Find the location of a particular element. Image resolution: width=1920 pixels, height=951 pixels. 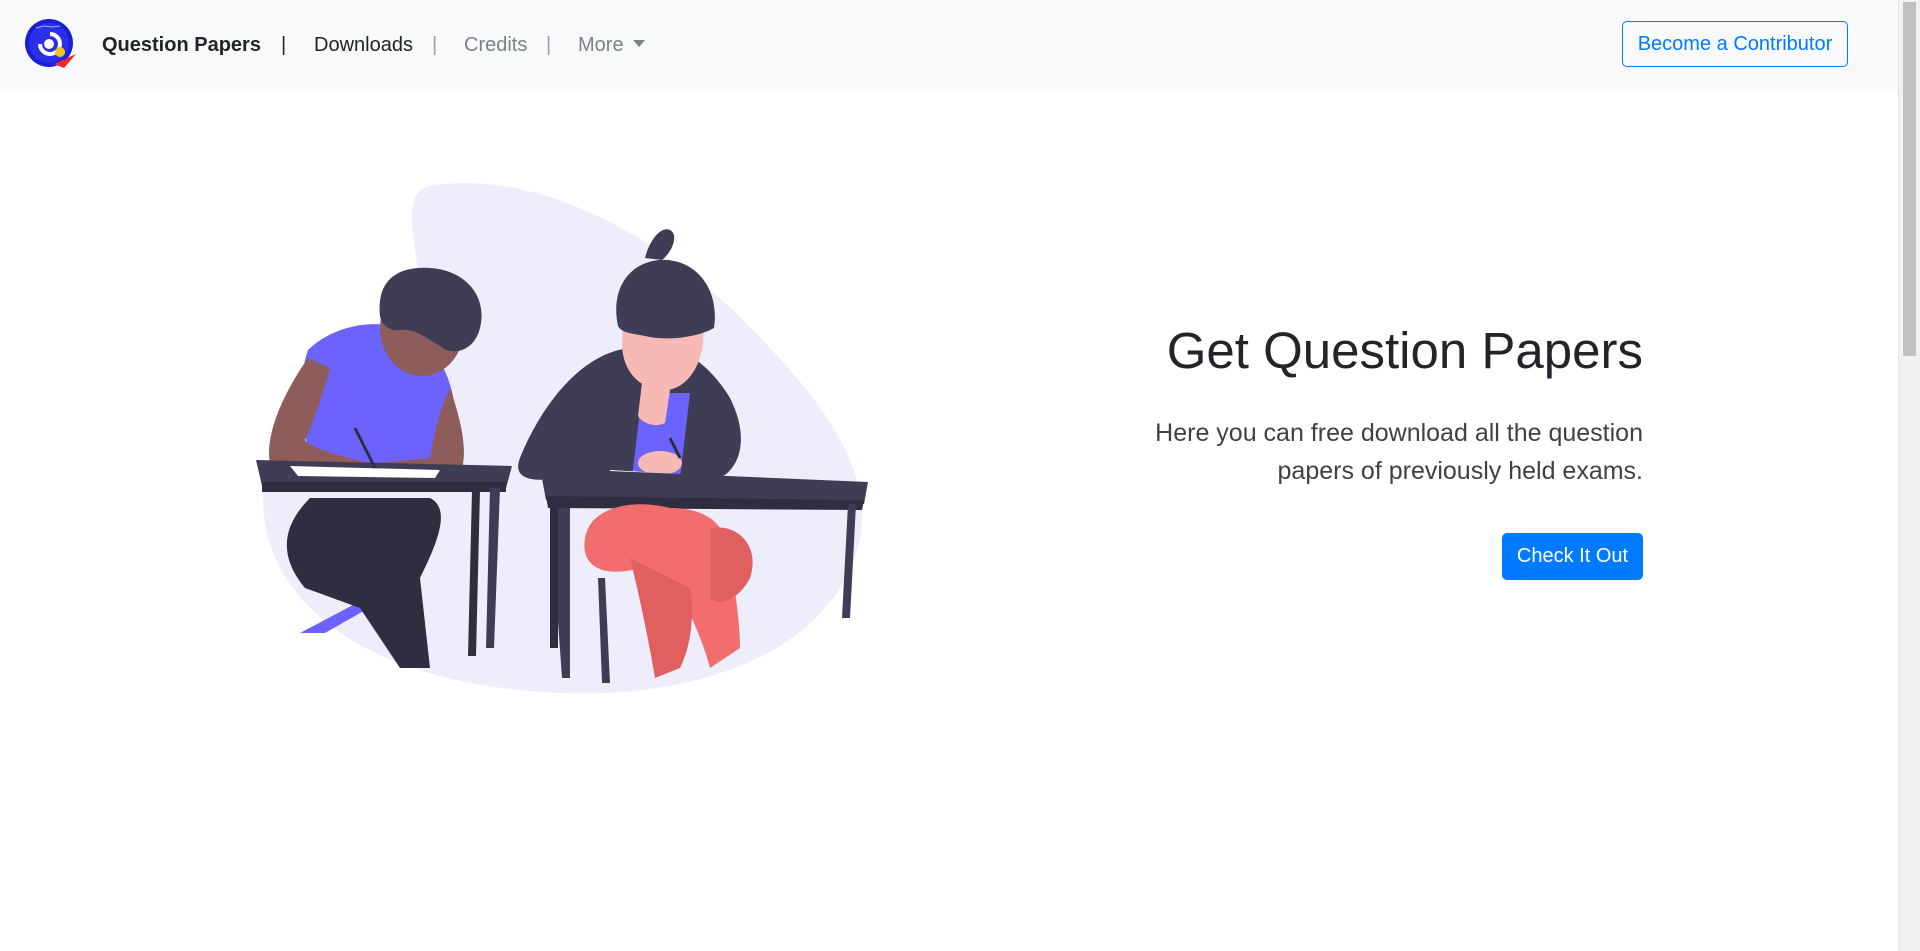

site-logo-icon is located at coordinates (51, 45).